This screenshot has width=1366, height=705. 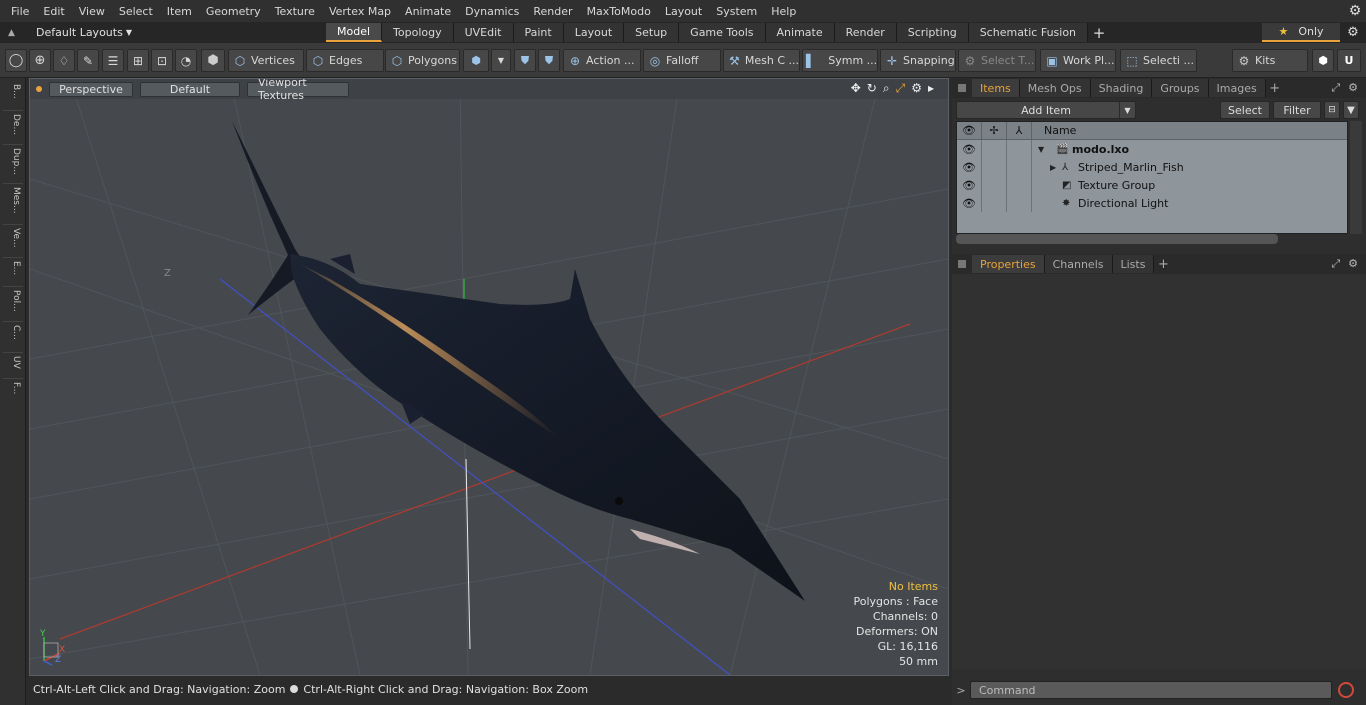 I want to click on viewport-settings-icon: ⚙, so click(x=916, y=88).